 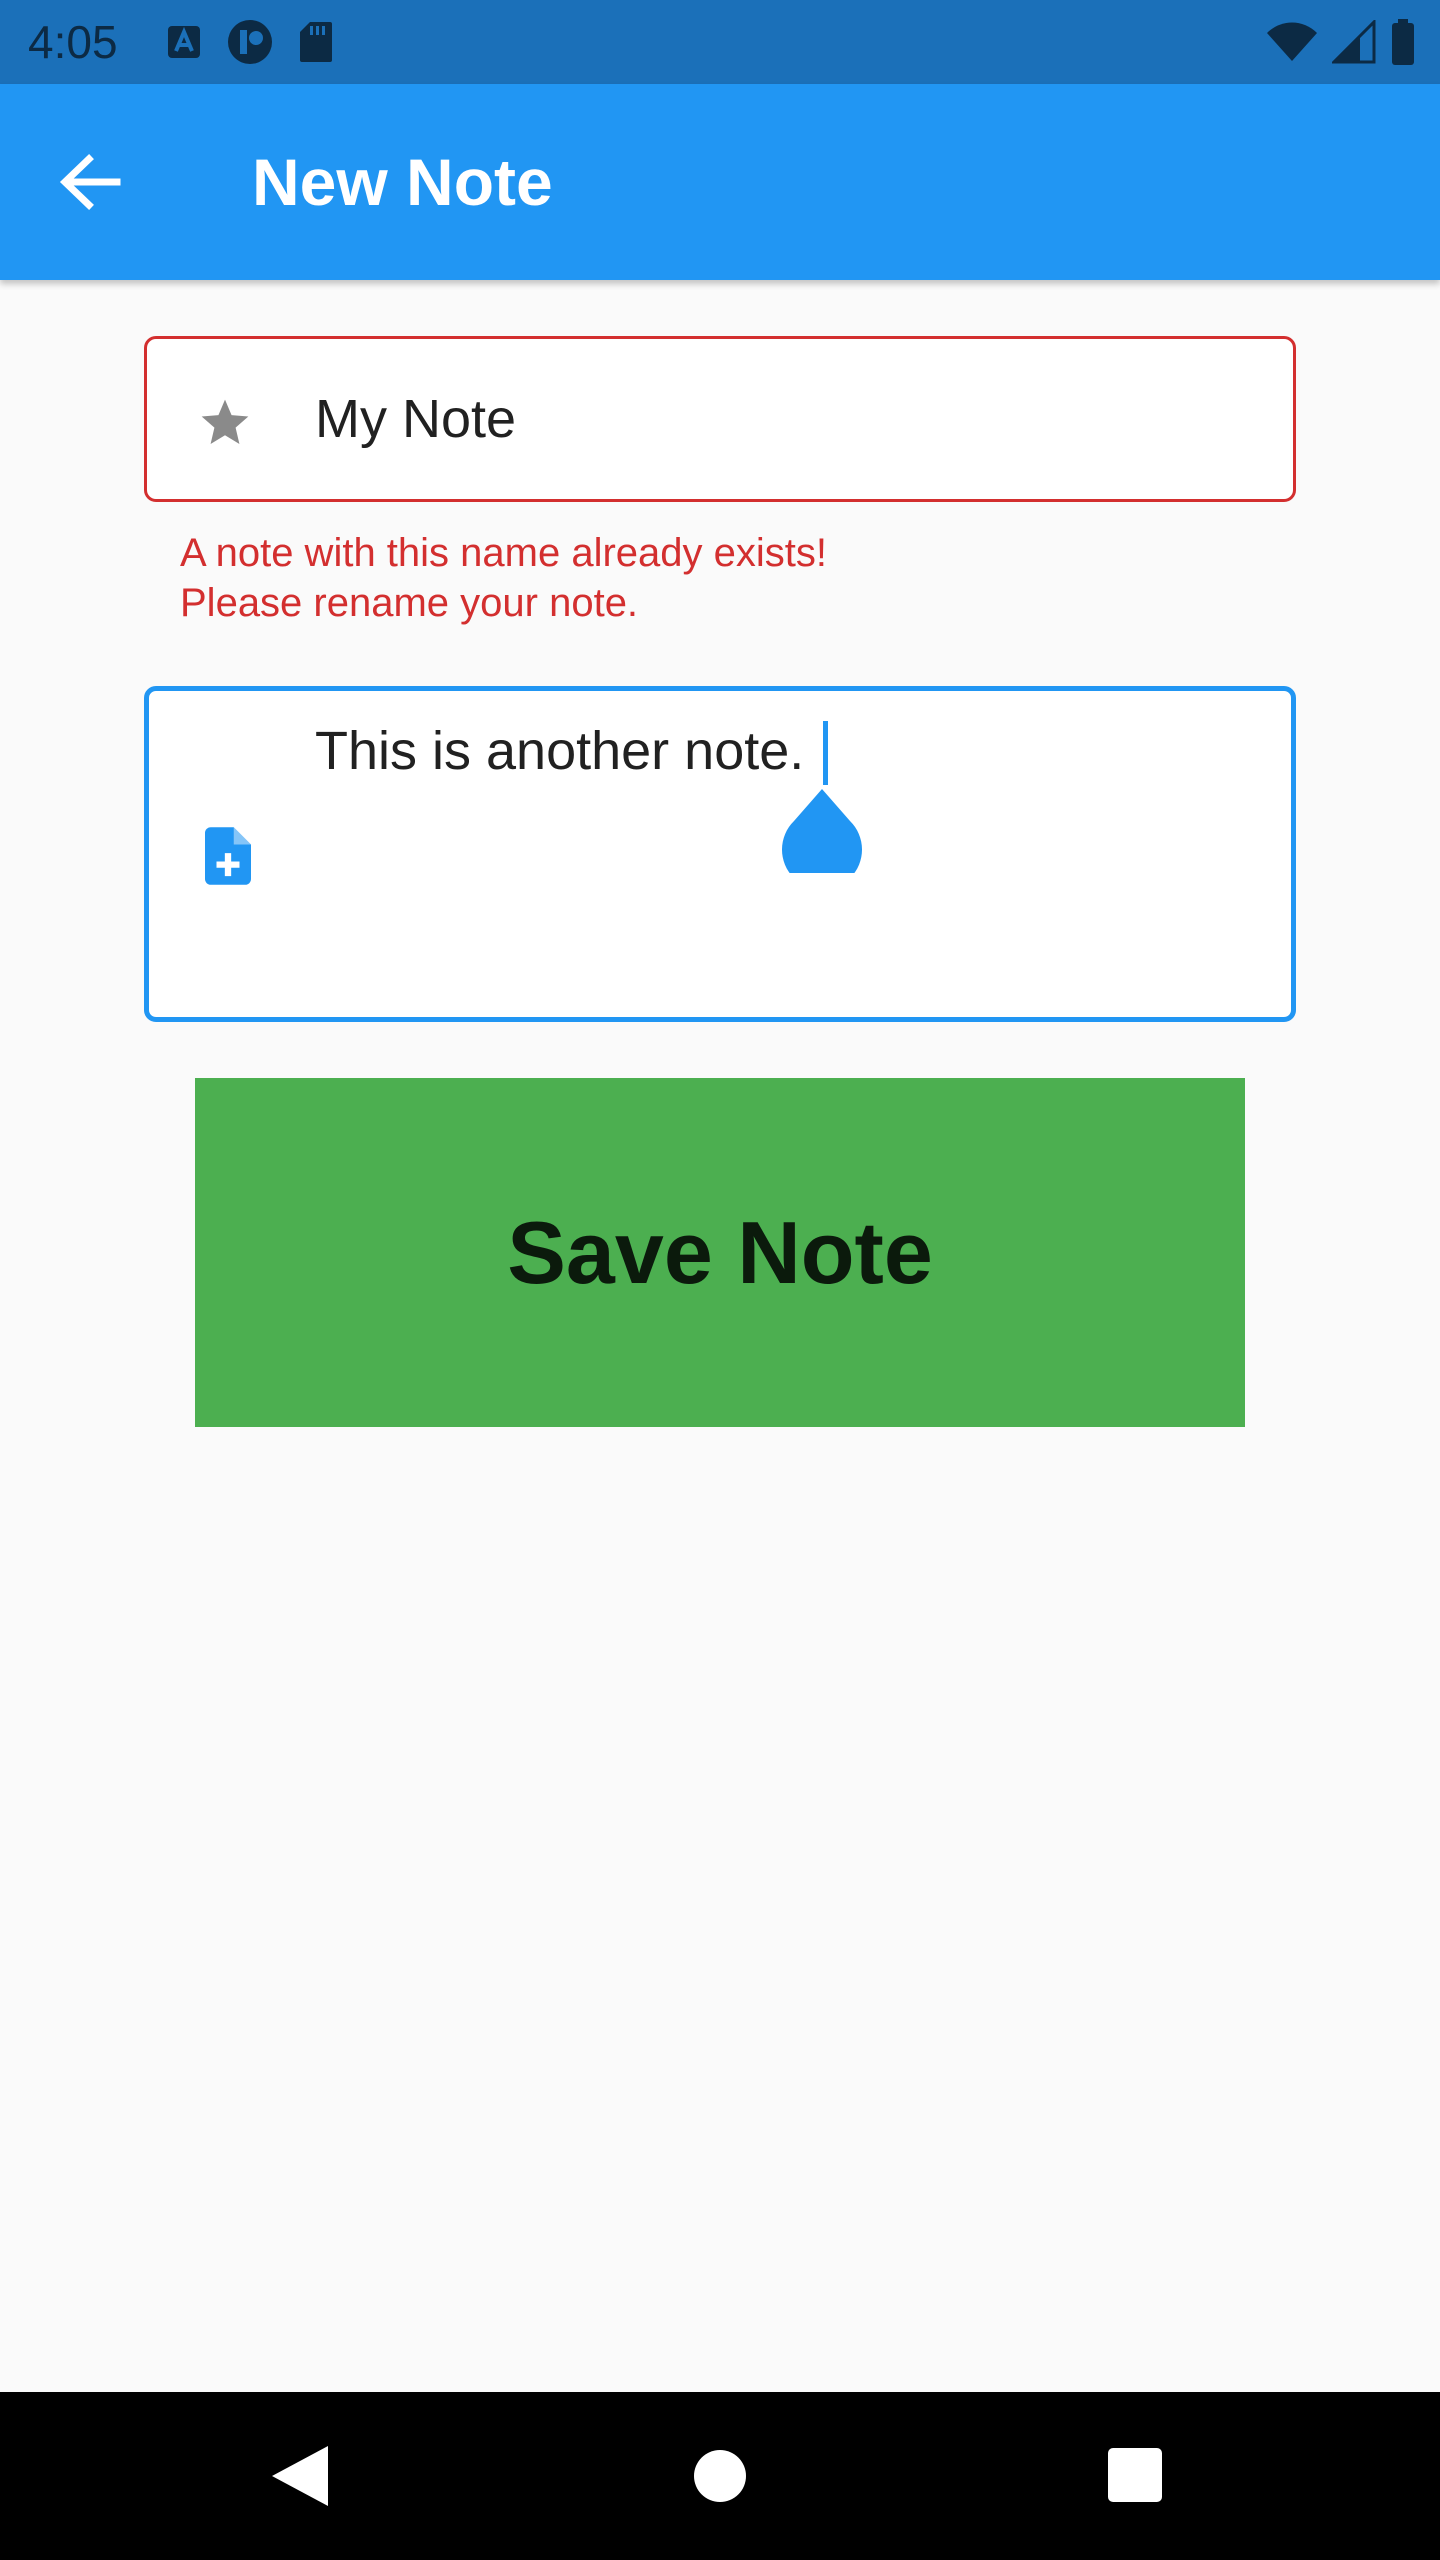 I want to click on title-error-line-2: Please rename your note., so click(x=409, y=603).